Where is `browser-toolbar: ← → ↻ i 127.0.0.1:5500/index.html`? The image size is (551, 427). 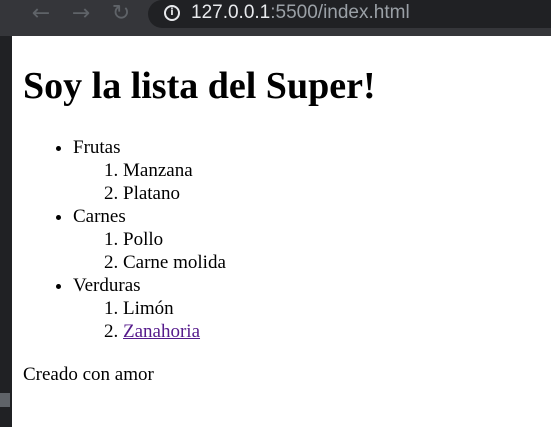 browser-toolbar: ← → ↻ i 127.0.0.1:5500/index.html is located at coordinates (275, 18).